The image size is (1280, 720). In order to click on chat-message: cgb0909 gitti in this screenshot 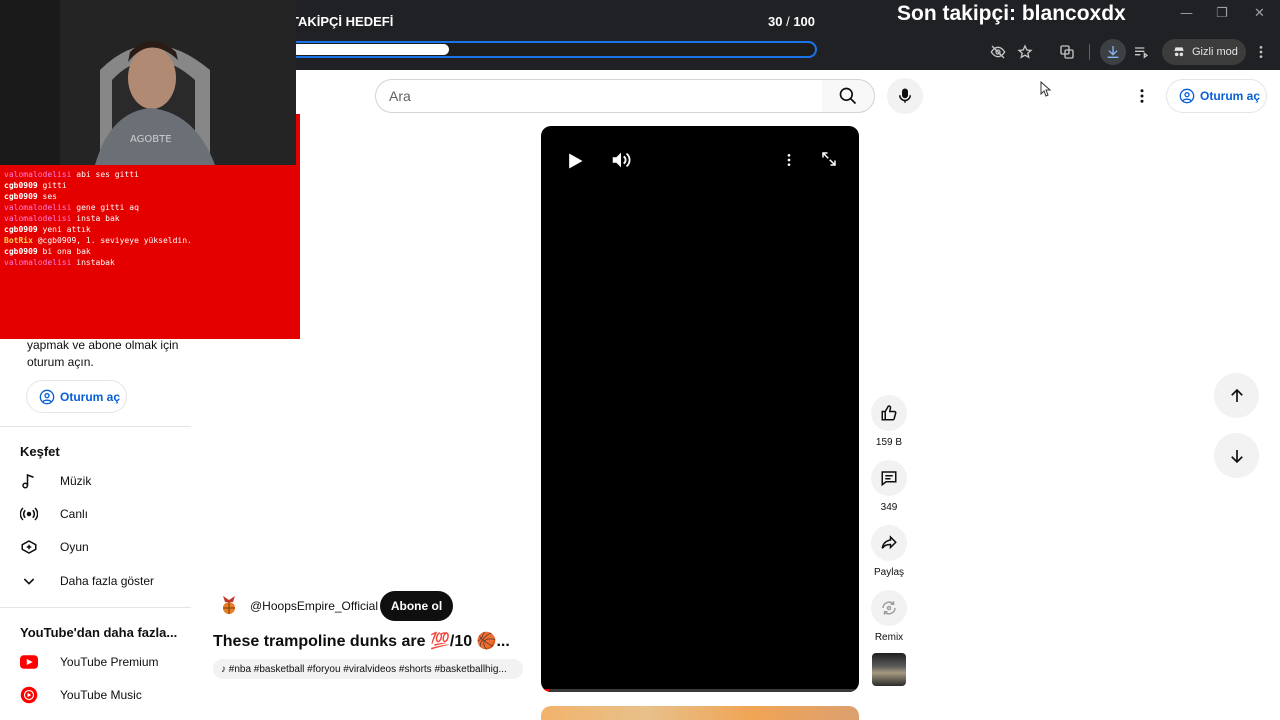, I will do `click(152, 185)`.